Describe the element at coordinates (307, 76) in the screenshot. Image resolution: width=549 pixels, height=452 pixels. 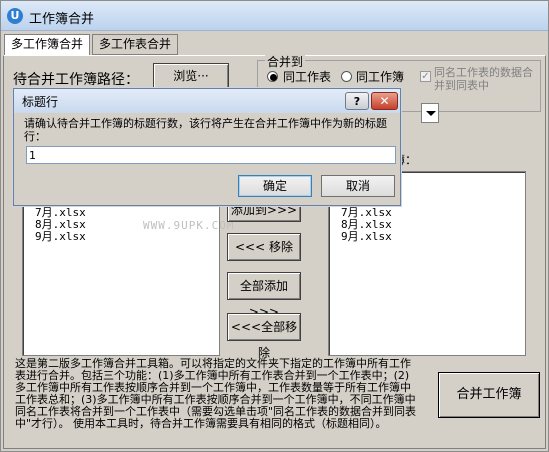
I see `radio-same-sheet-label: 同工作表` at that location.